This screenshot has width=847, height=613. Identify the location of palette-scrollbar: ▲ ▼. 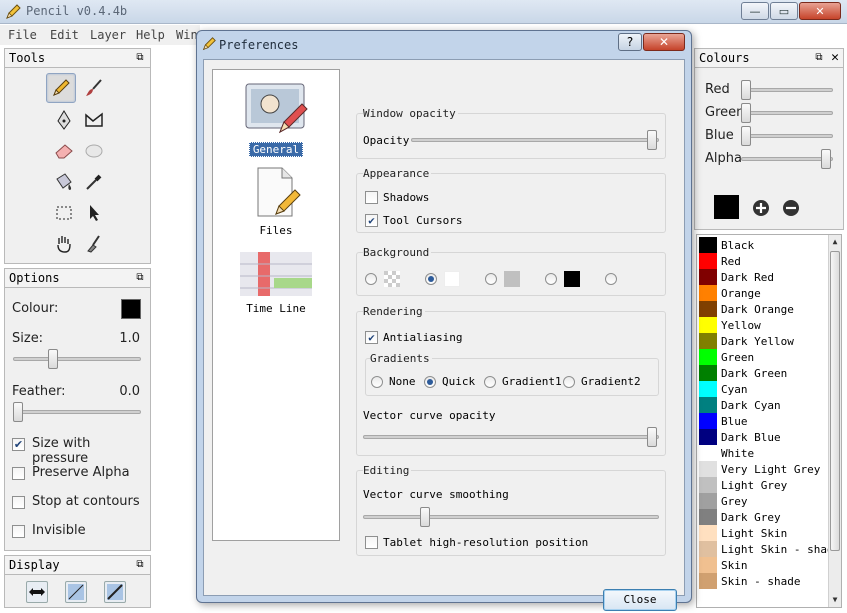
(834, 421).